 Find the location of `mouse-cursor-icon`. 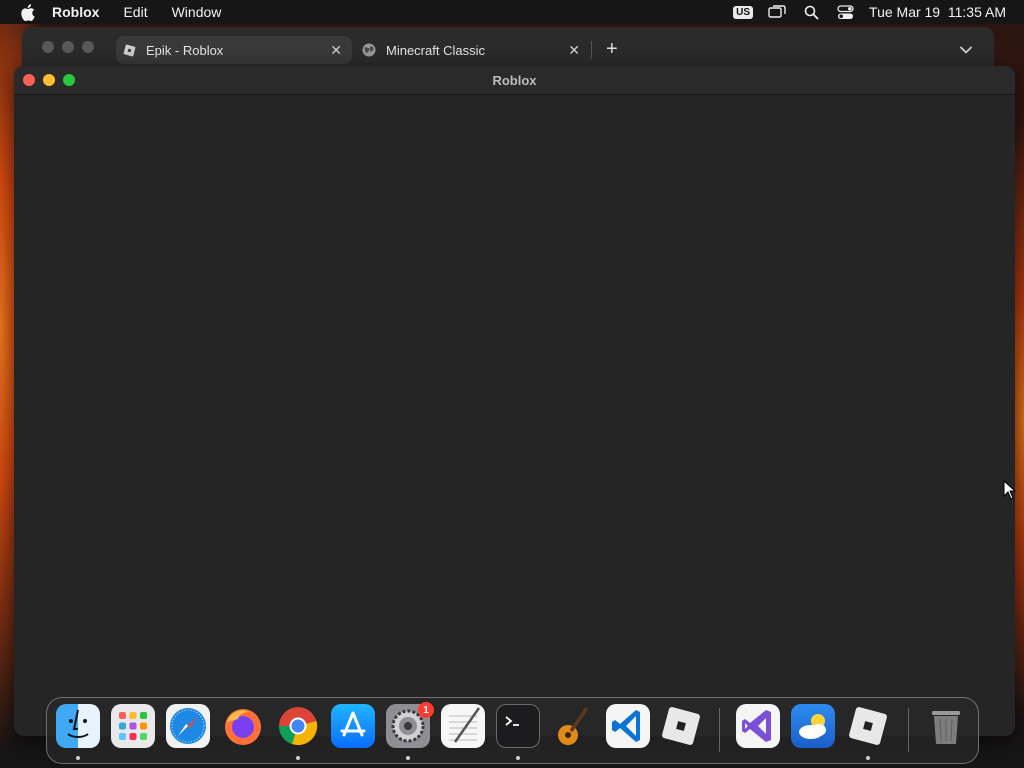

mouse-cursor-icon is located at coordinates (1010, 492).